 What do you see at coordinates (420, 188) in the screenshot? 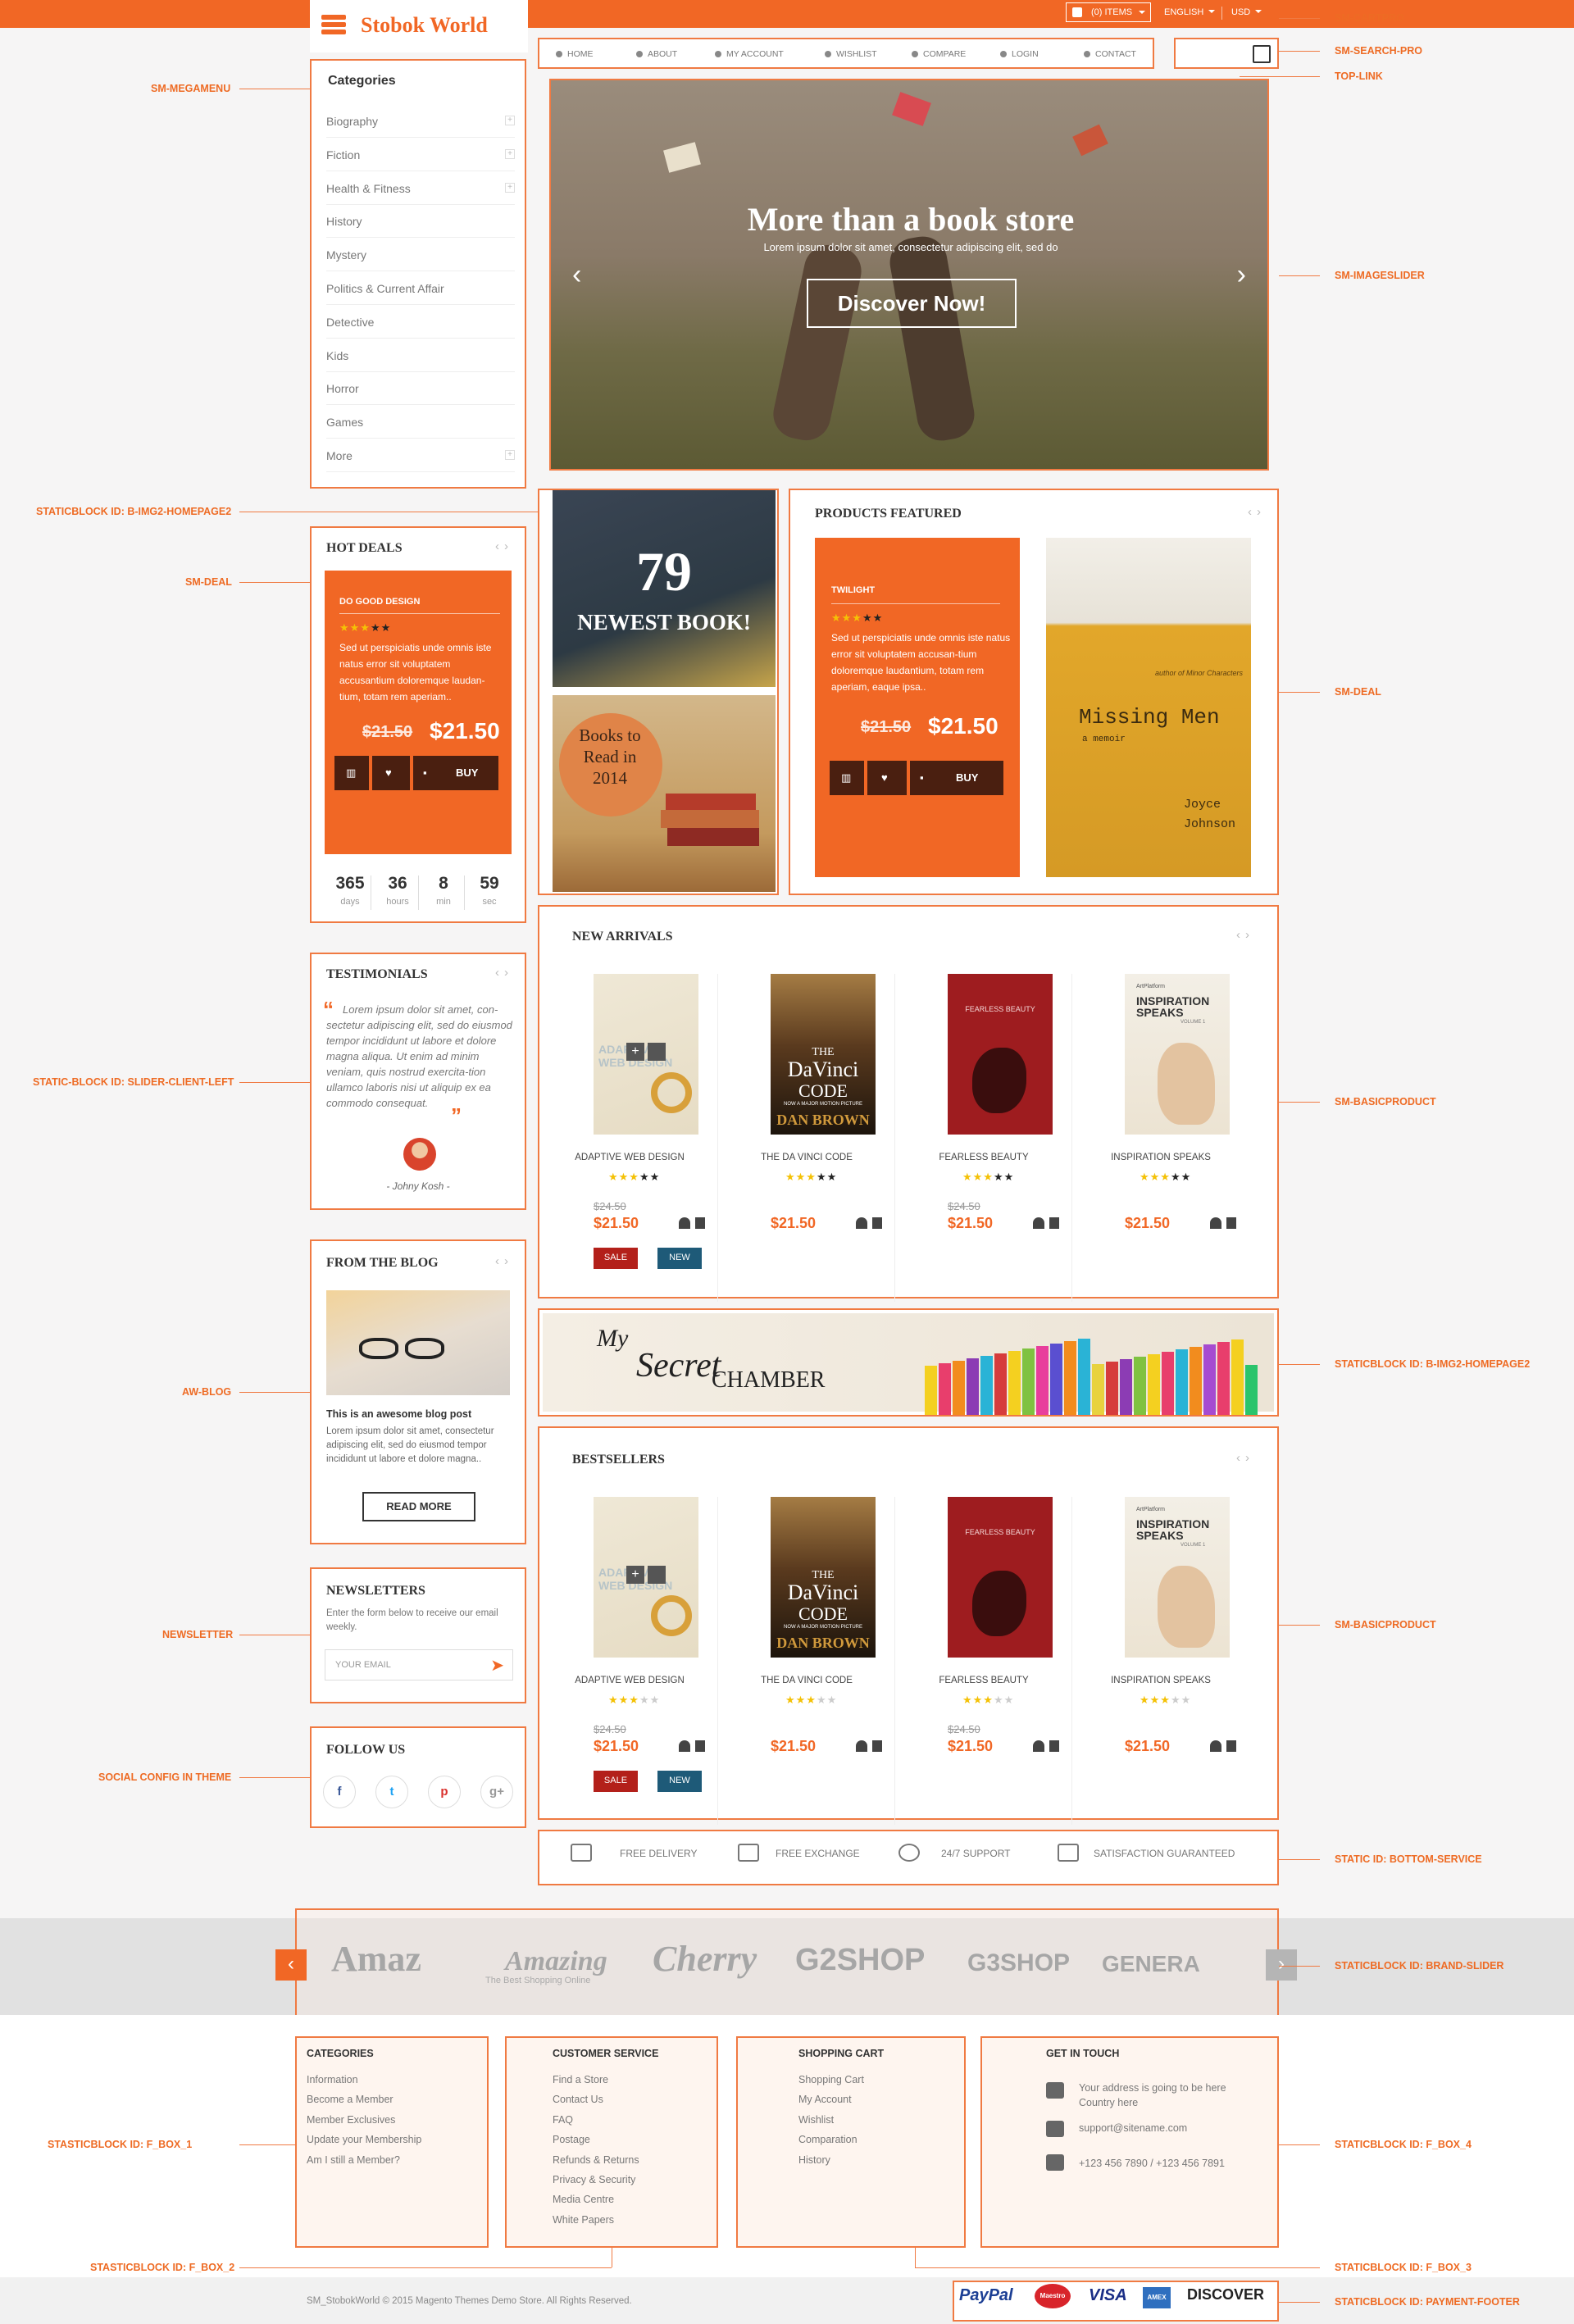
I see `category-item: Health & Fitness +` at bounding box center [420, 188].